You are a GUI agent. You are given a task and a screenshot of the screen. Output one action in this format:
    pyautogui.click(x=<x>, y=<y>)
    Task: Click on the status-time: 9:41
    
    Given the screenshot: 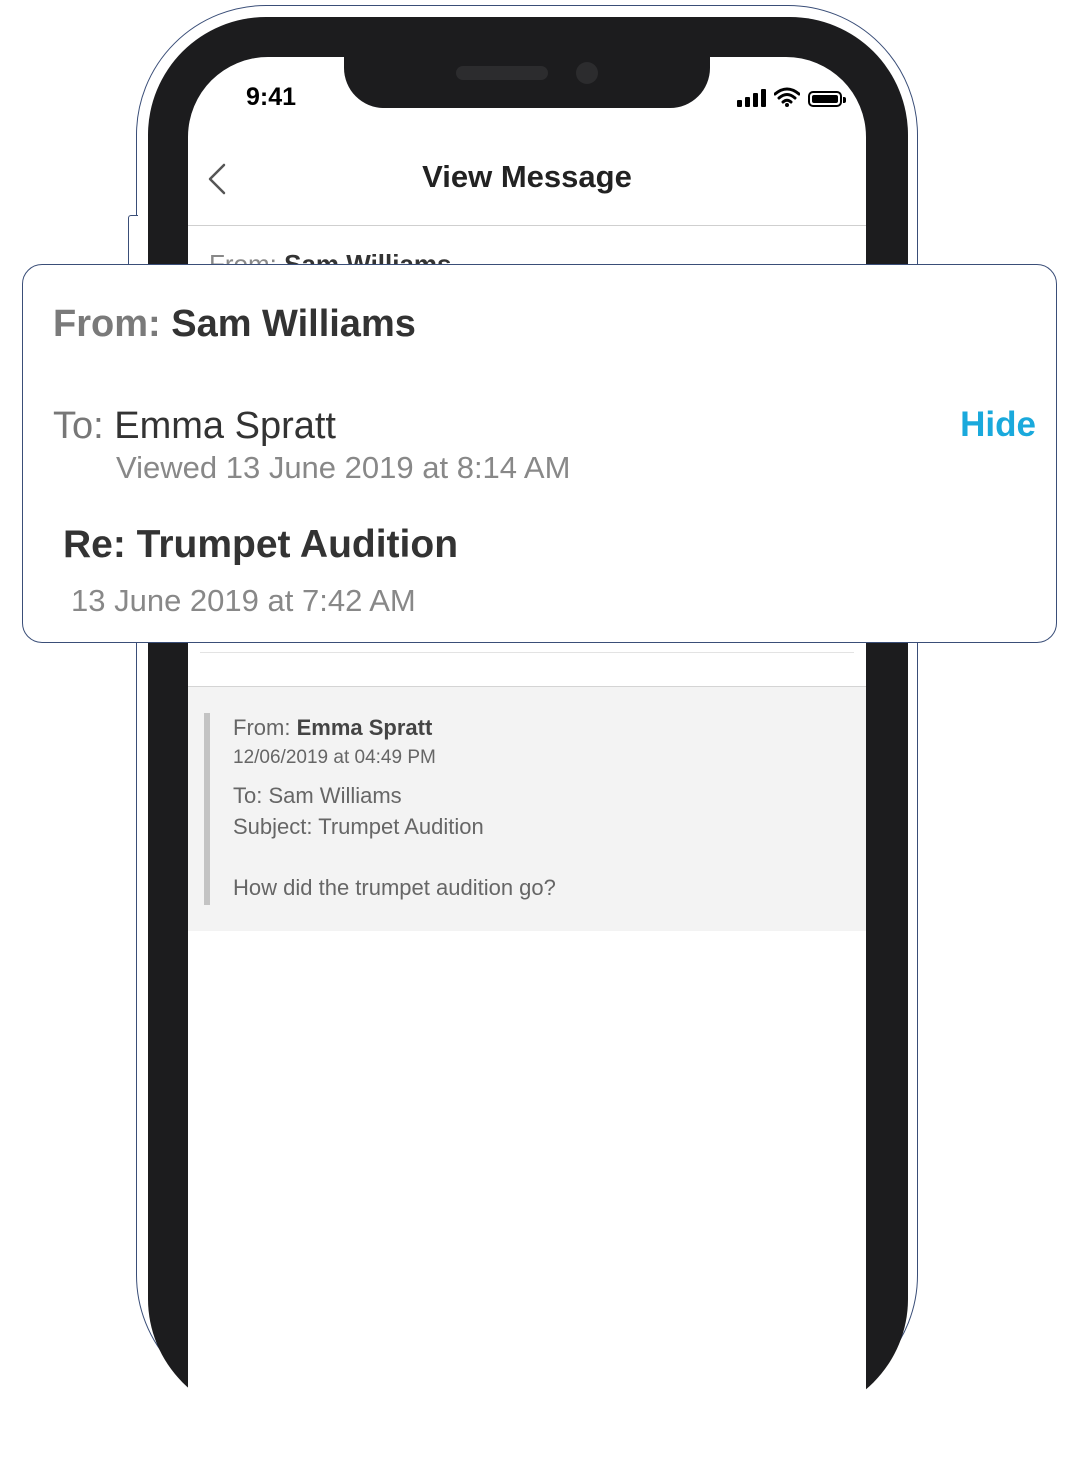 What is the action you would take?
    pyautogui.click(x=271, y=97)
    